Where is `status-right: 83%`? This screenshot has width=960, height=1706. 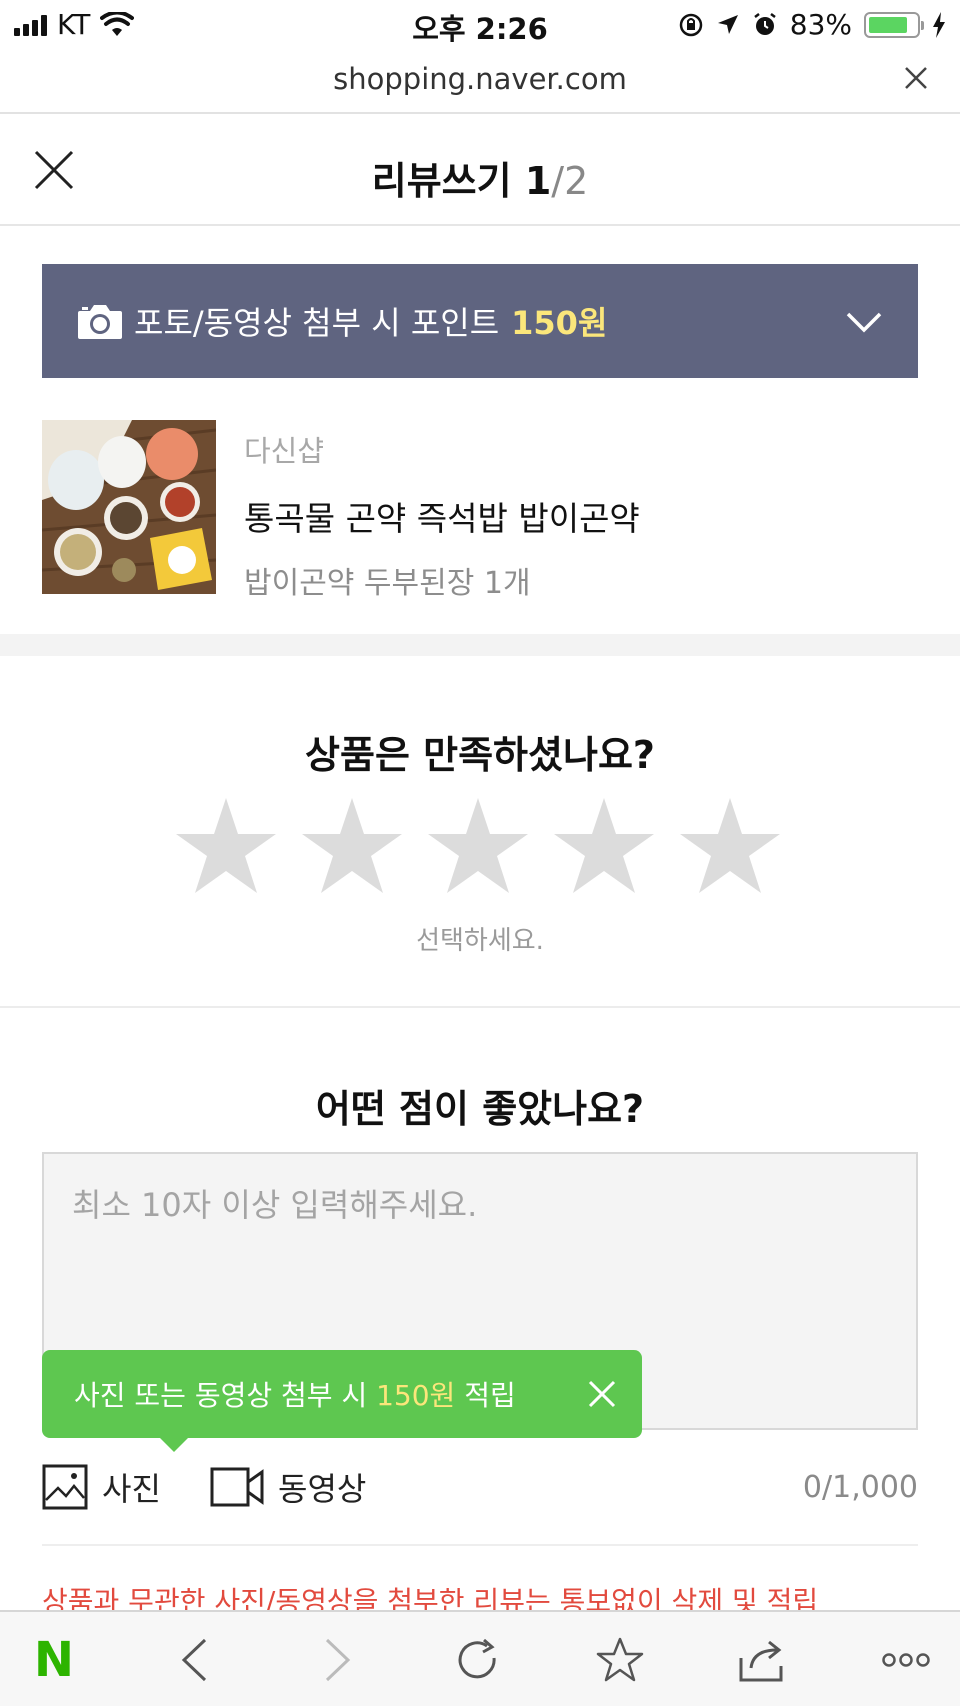
status-right: 83% is located at coordinates (812, 24).